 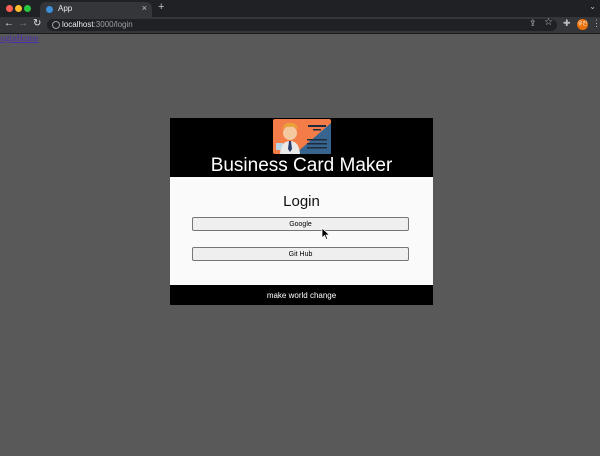 I want to click on login-section: Login Google Git Hub, so click(x=301, y=231).